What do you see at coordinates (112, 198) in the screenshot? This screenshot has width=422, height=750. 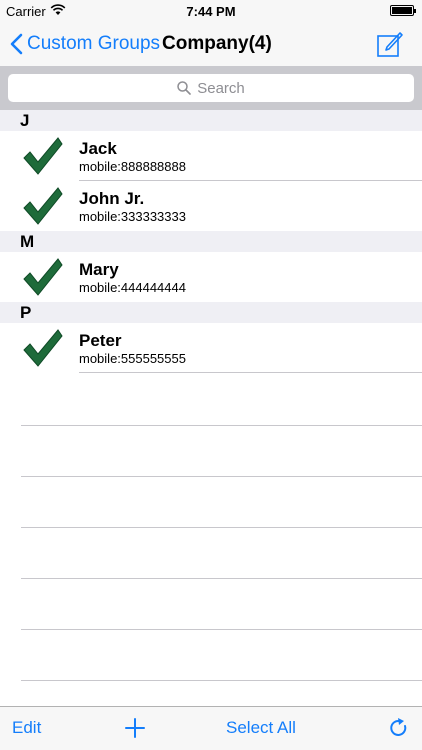 I see `contact-name: John Jr.` at bounding box center [112, 198].